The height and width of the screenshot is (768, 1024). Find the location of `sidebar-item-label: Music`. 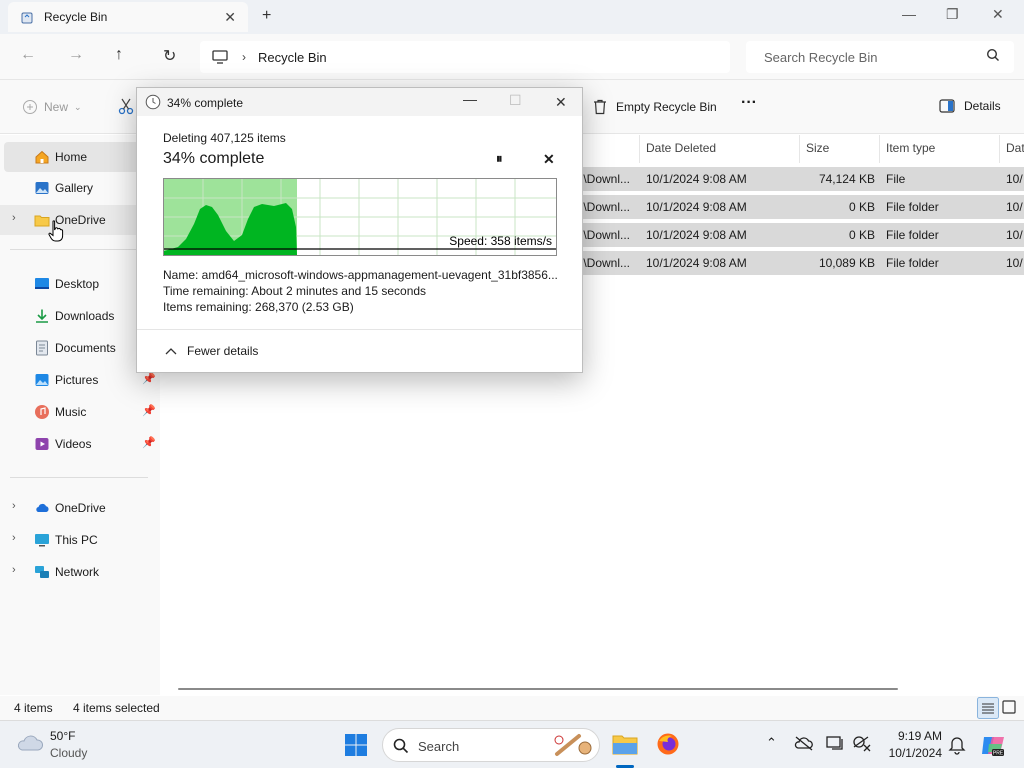

sidebar-item-label: Music is located at coordinates (71, 412).